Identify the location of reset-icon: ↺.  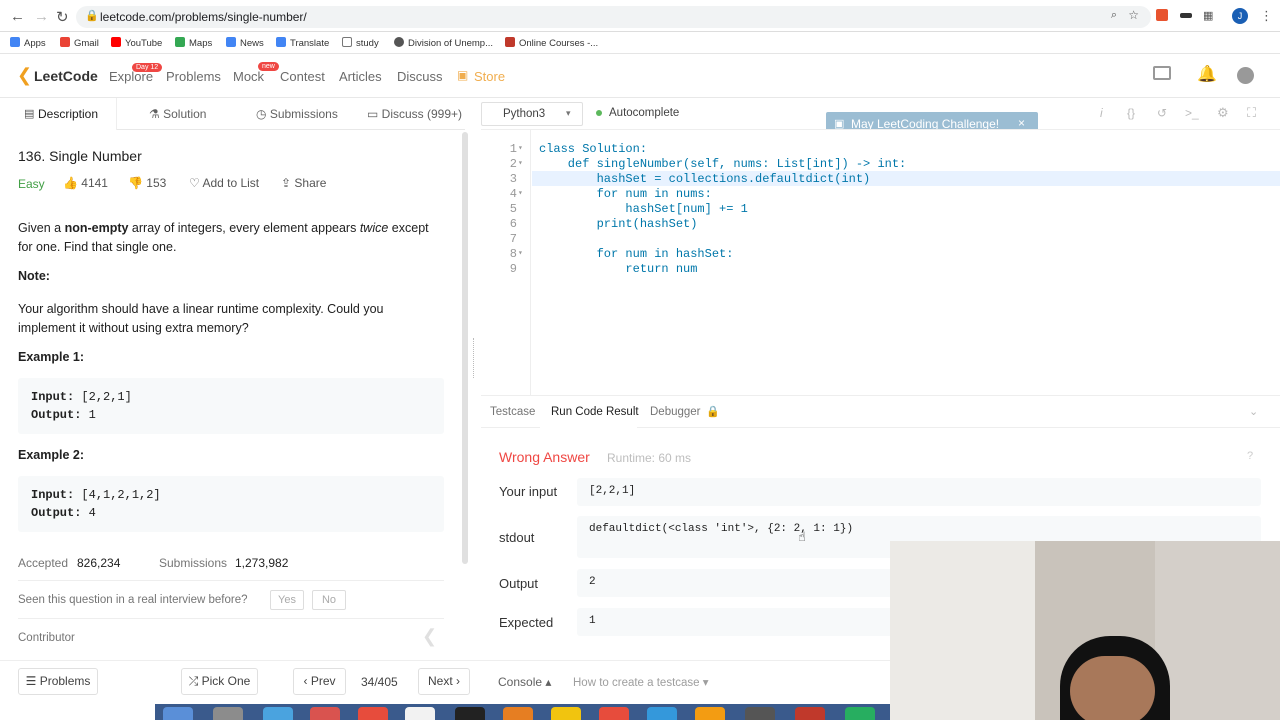
(1162, 113).